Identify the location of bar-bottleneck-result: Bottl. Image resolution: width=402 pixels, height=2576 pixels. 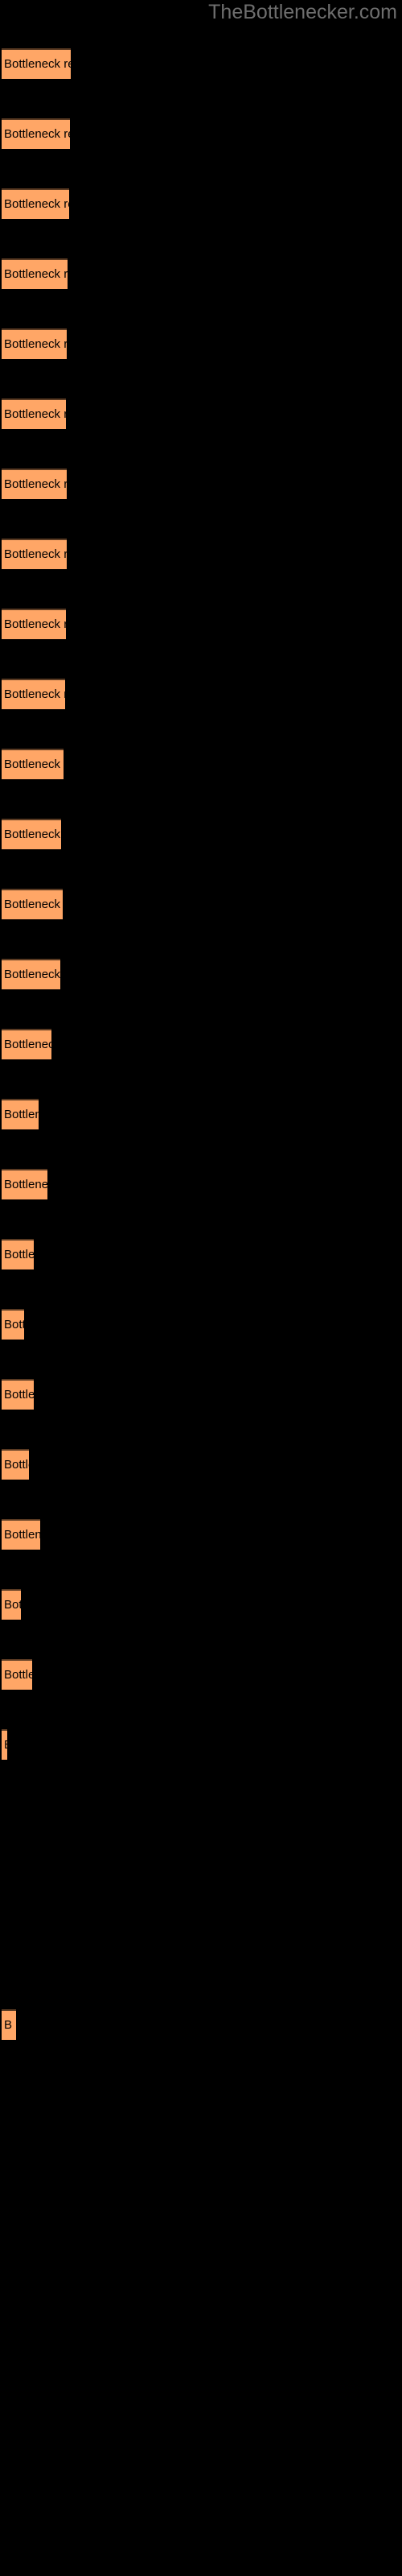
(11, 1604).